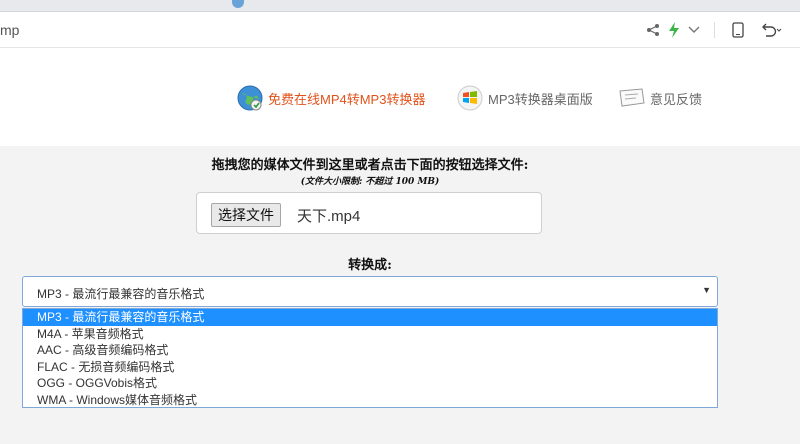 This screenshot has width=800, height=444. What do you see at coordinates (9, 30) in the screenshot?
I see `url-text: mp` at bounding box center [9, 30].